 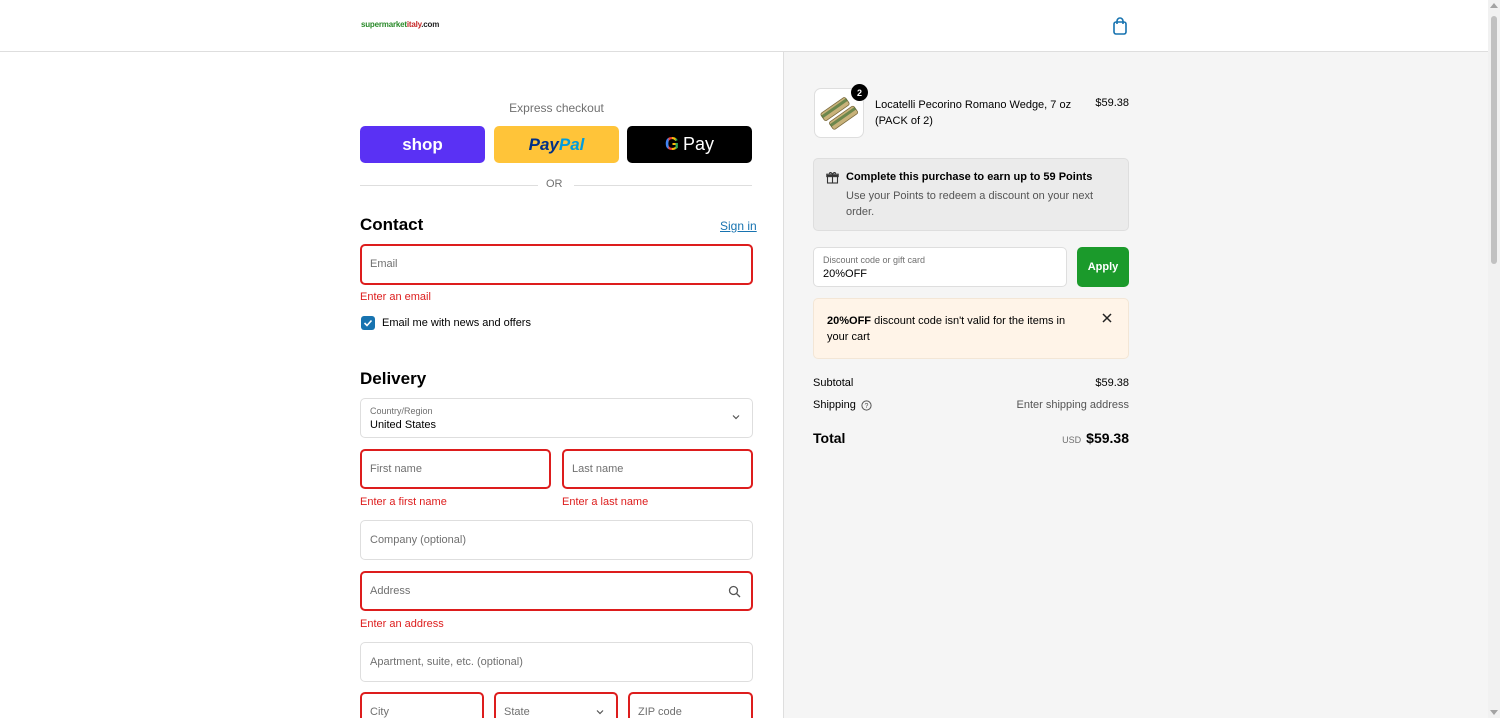 I want to click on address-field: Address, so click(x=556, y=591).